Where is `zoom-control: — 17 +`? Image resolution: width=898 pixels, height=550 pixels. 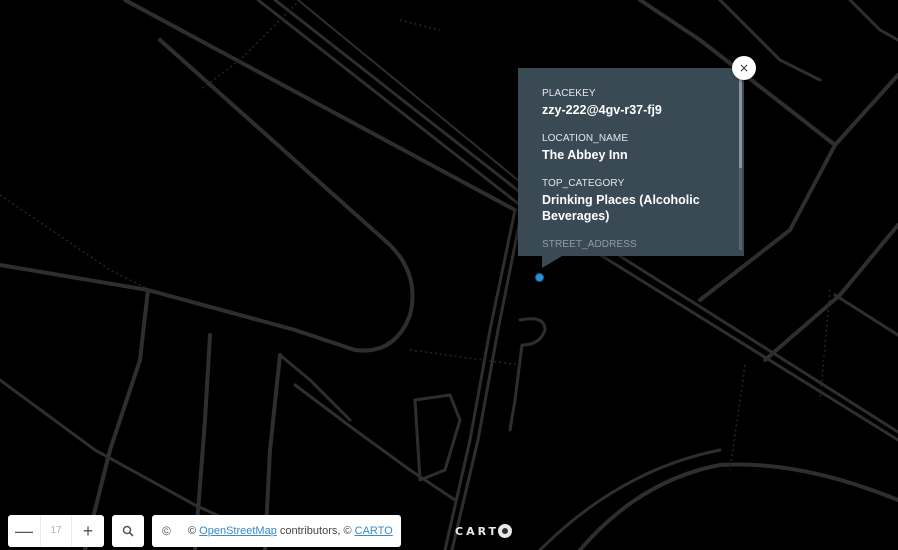
zoom-control: — 17 + is located at coordinates (56, 531).